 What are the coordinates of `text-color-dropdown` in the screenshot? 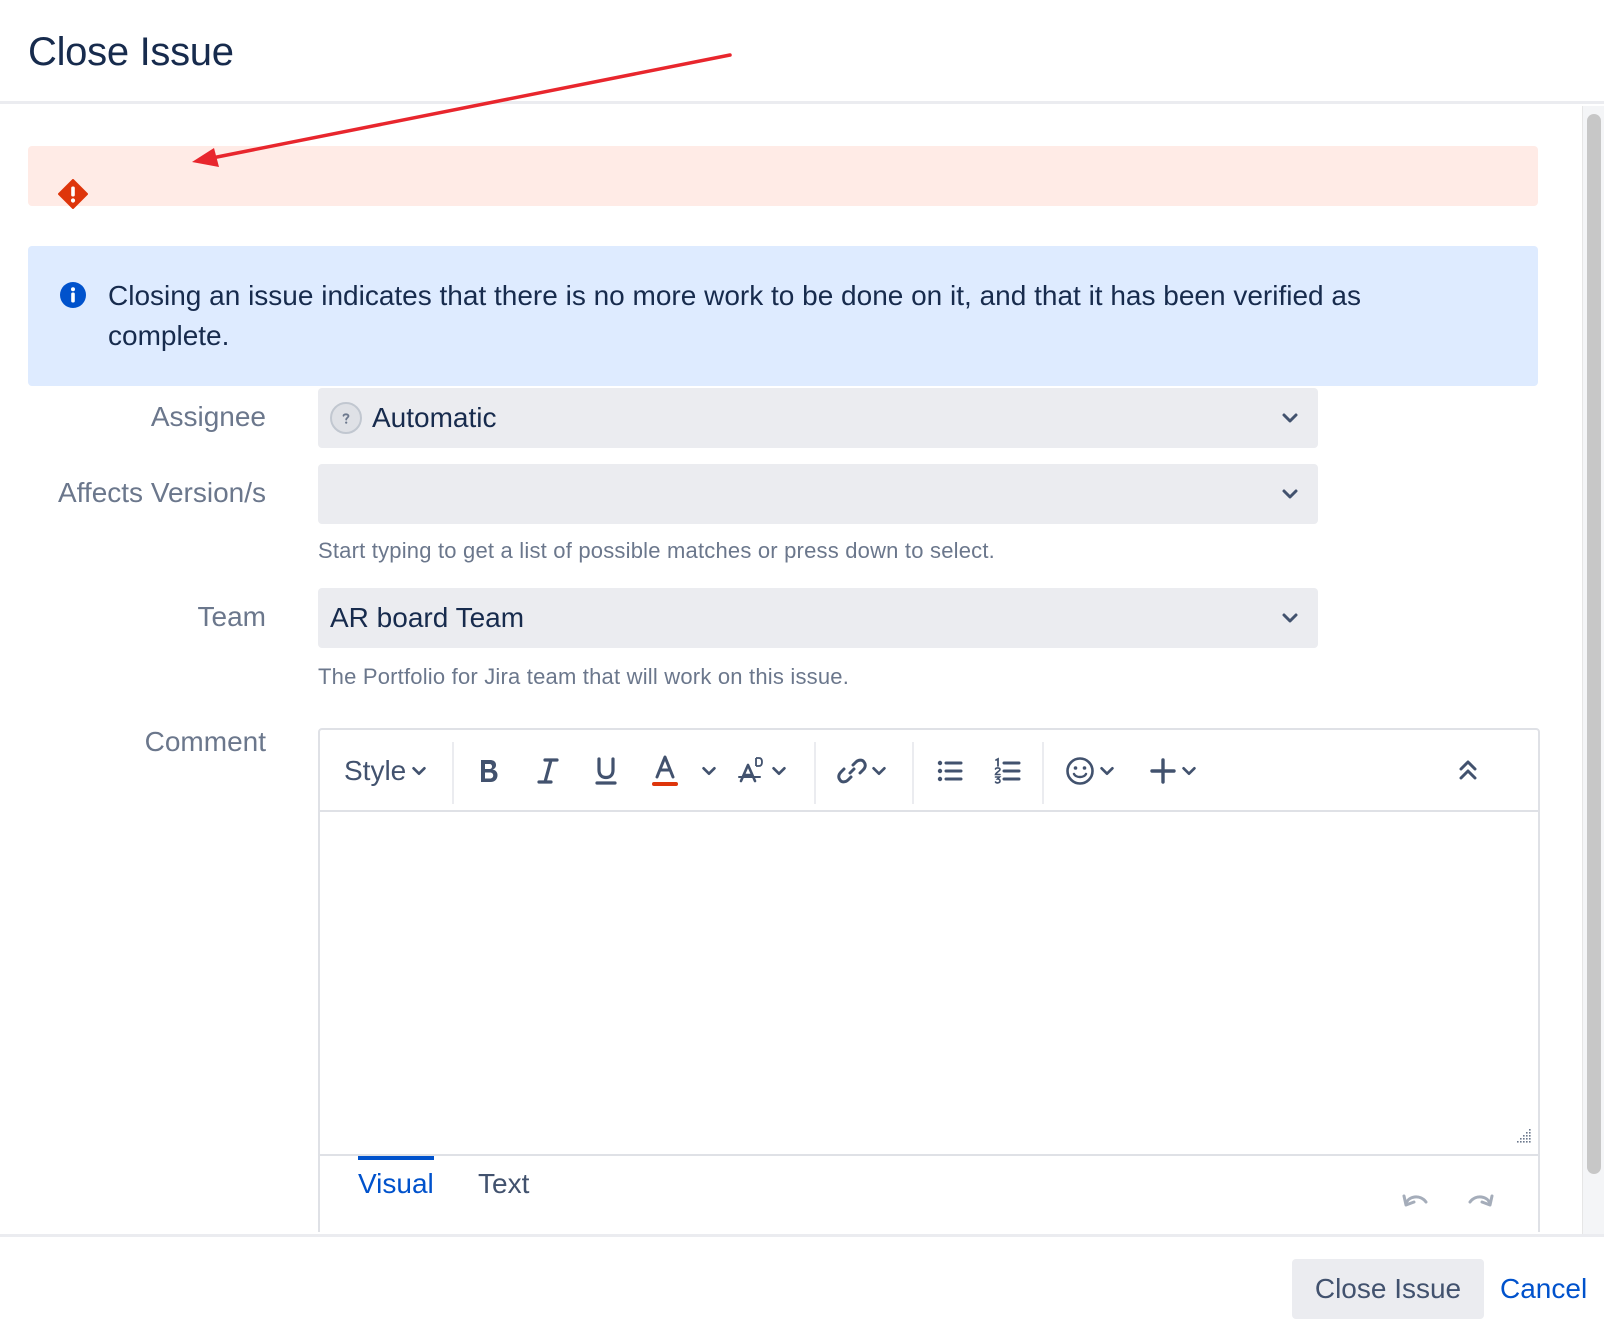 It's located at (709, 771).